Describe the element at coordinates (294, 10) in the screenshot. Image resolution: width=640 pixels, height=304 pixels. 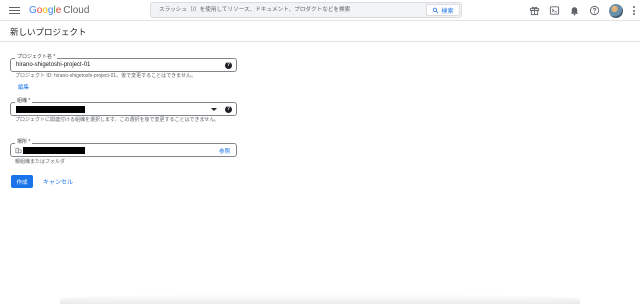
I see `search-input` at that location.